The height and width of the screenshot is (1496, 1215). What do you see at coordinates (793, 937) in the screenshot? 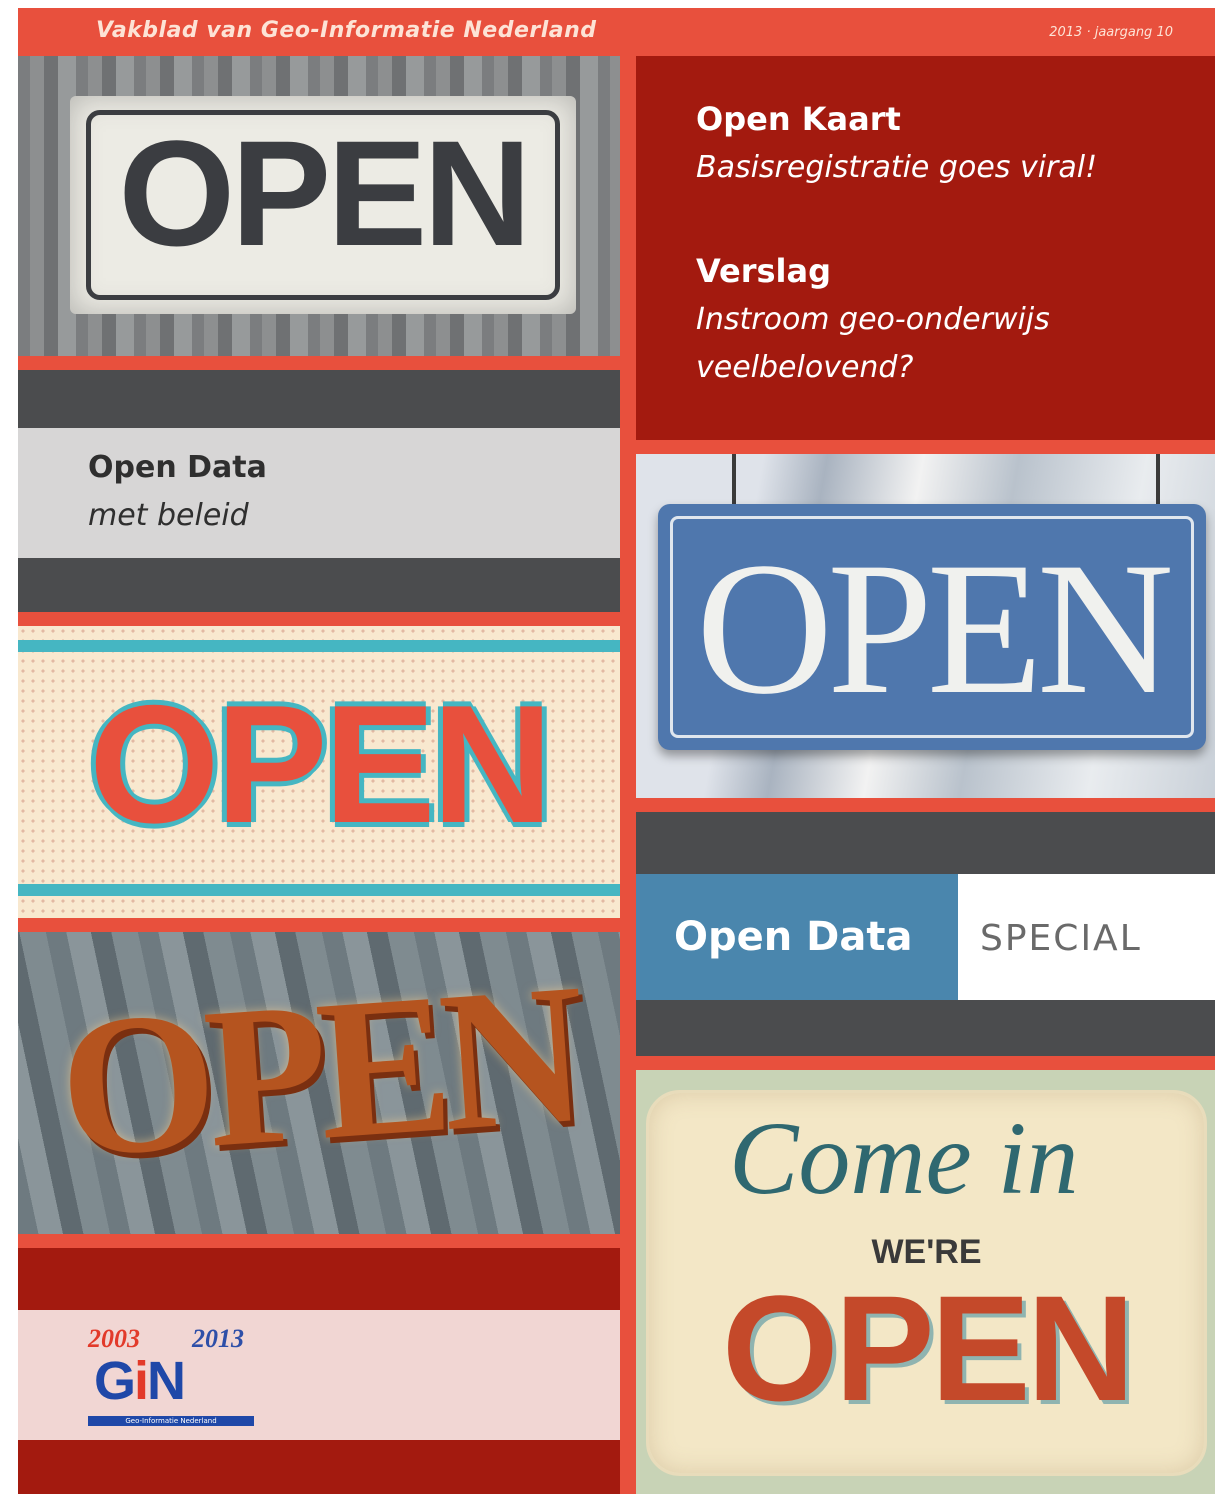
I see `special-label: Open Data` at bounding box center [793, 937].